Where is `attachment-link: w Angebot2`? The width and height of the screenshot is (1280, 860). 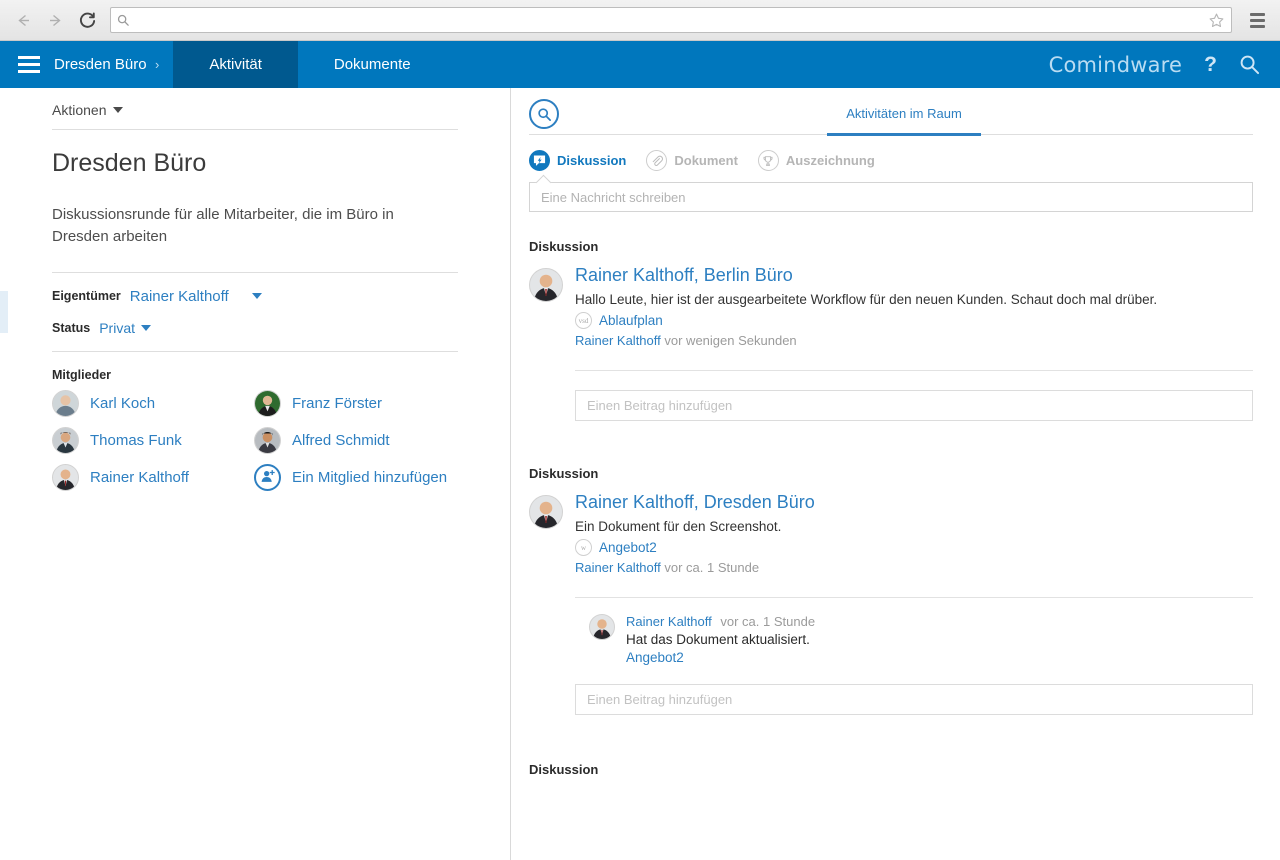 attachment-link: w Angebot2 is located at coordinates (914, 547).